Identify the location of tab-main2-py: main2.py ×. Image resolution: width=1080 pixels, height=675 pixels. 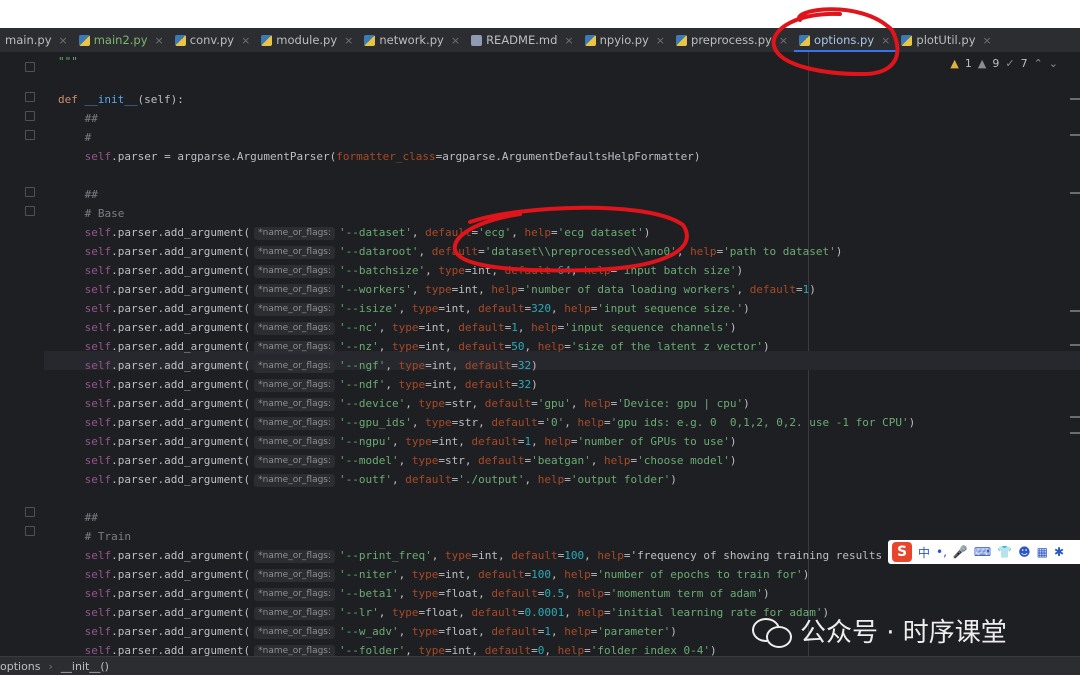
(122, 40).